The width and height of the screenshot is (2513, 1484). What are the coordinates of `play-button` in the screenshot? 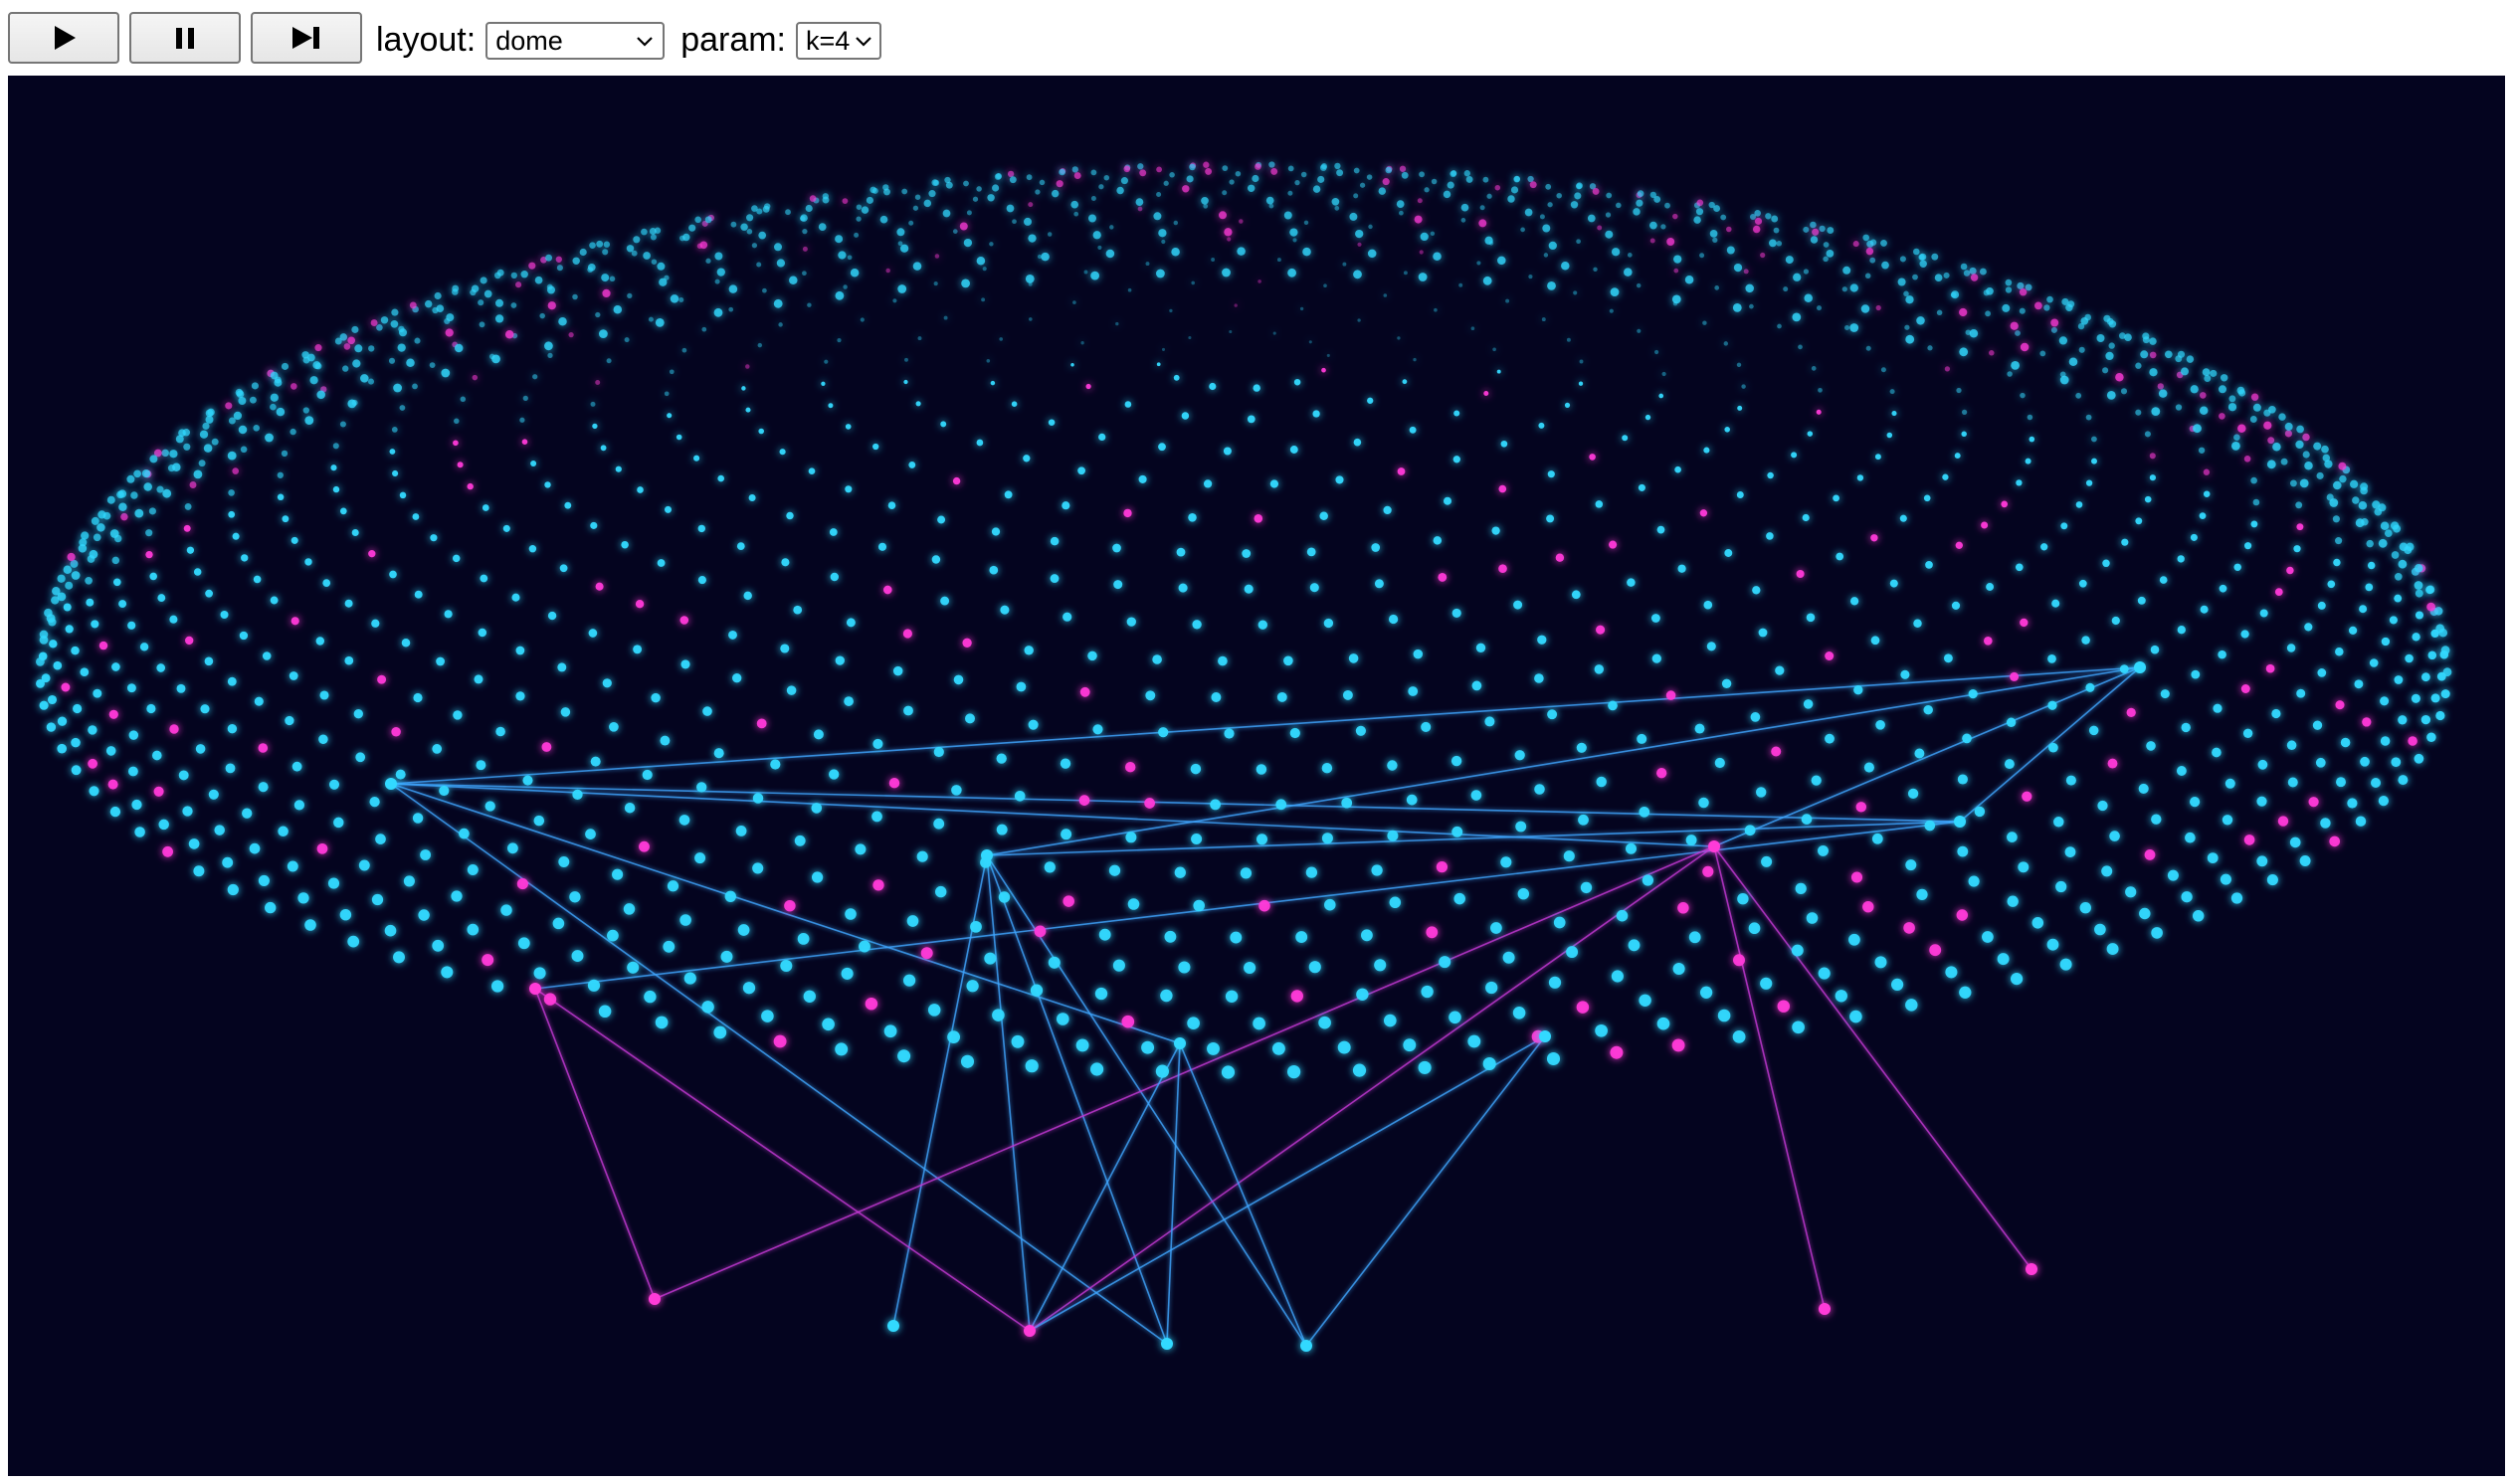 It's located at (63, 38).